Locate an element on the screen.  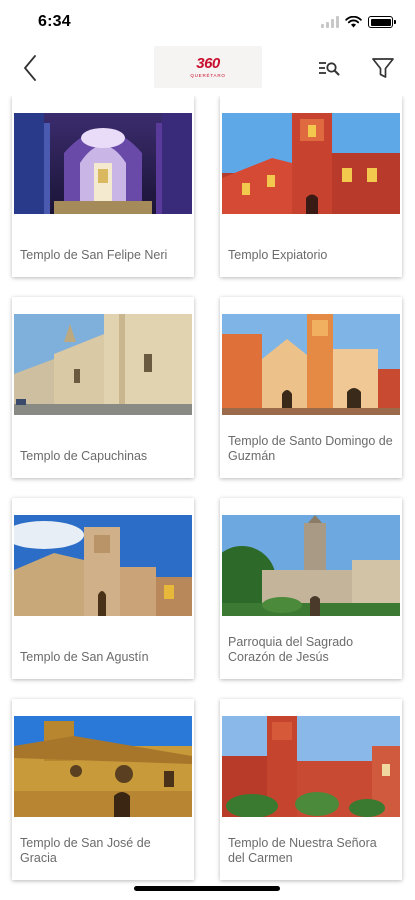
red-church-image is located at coordinates (311, 163).